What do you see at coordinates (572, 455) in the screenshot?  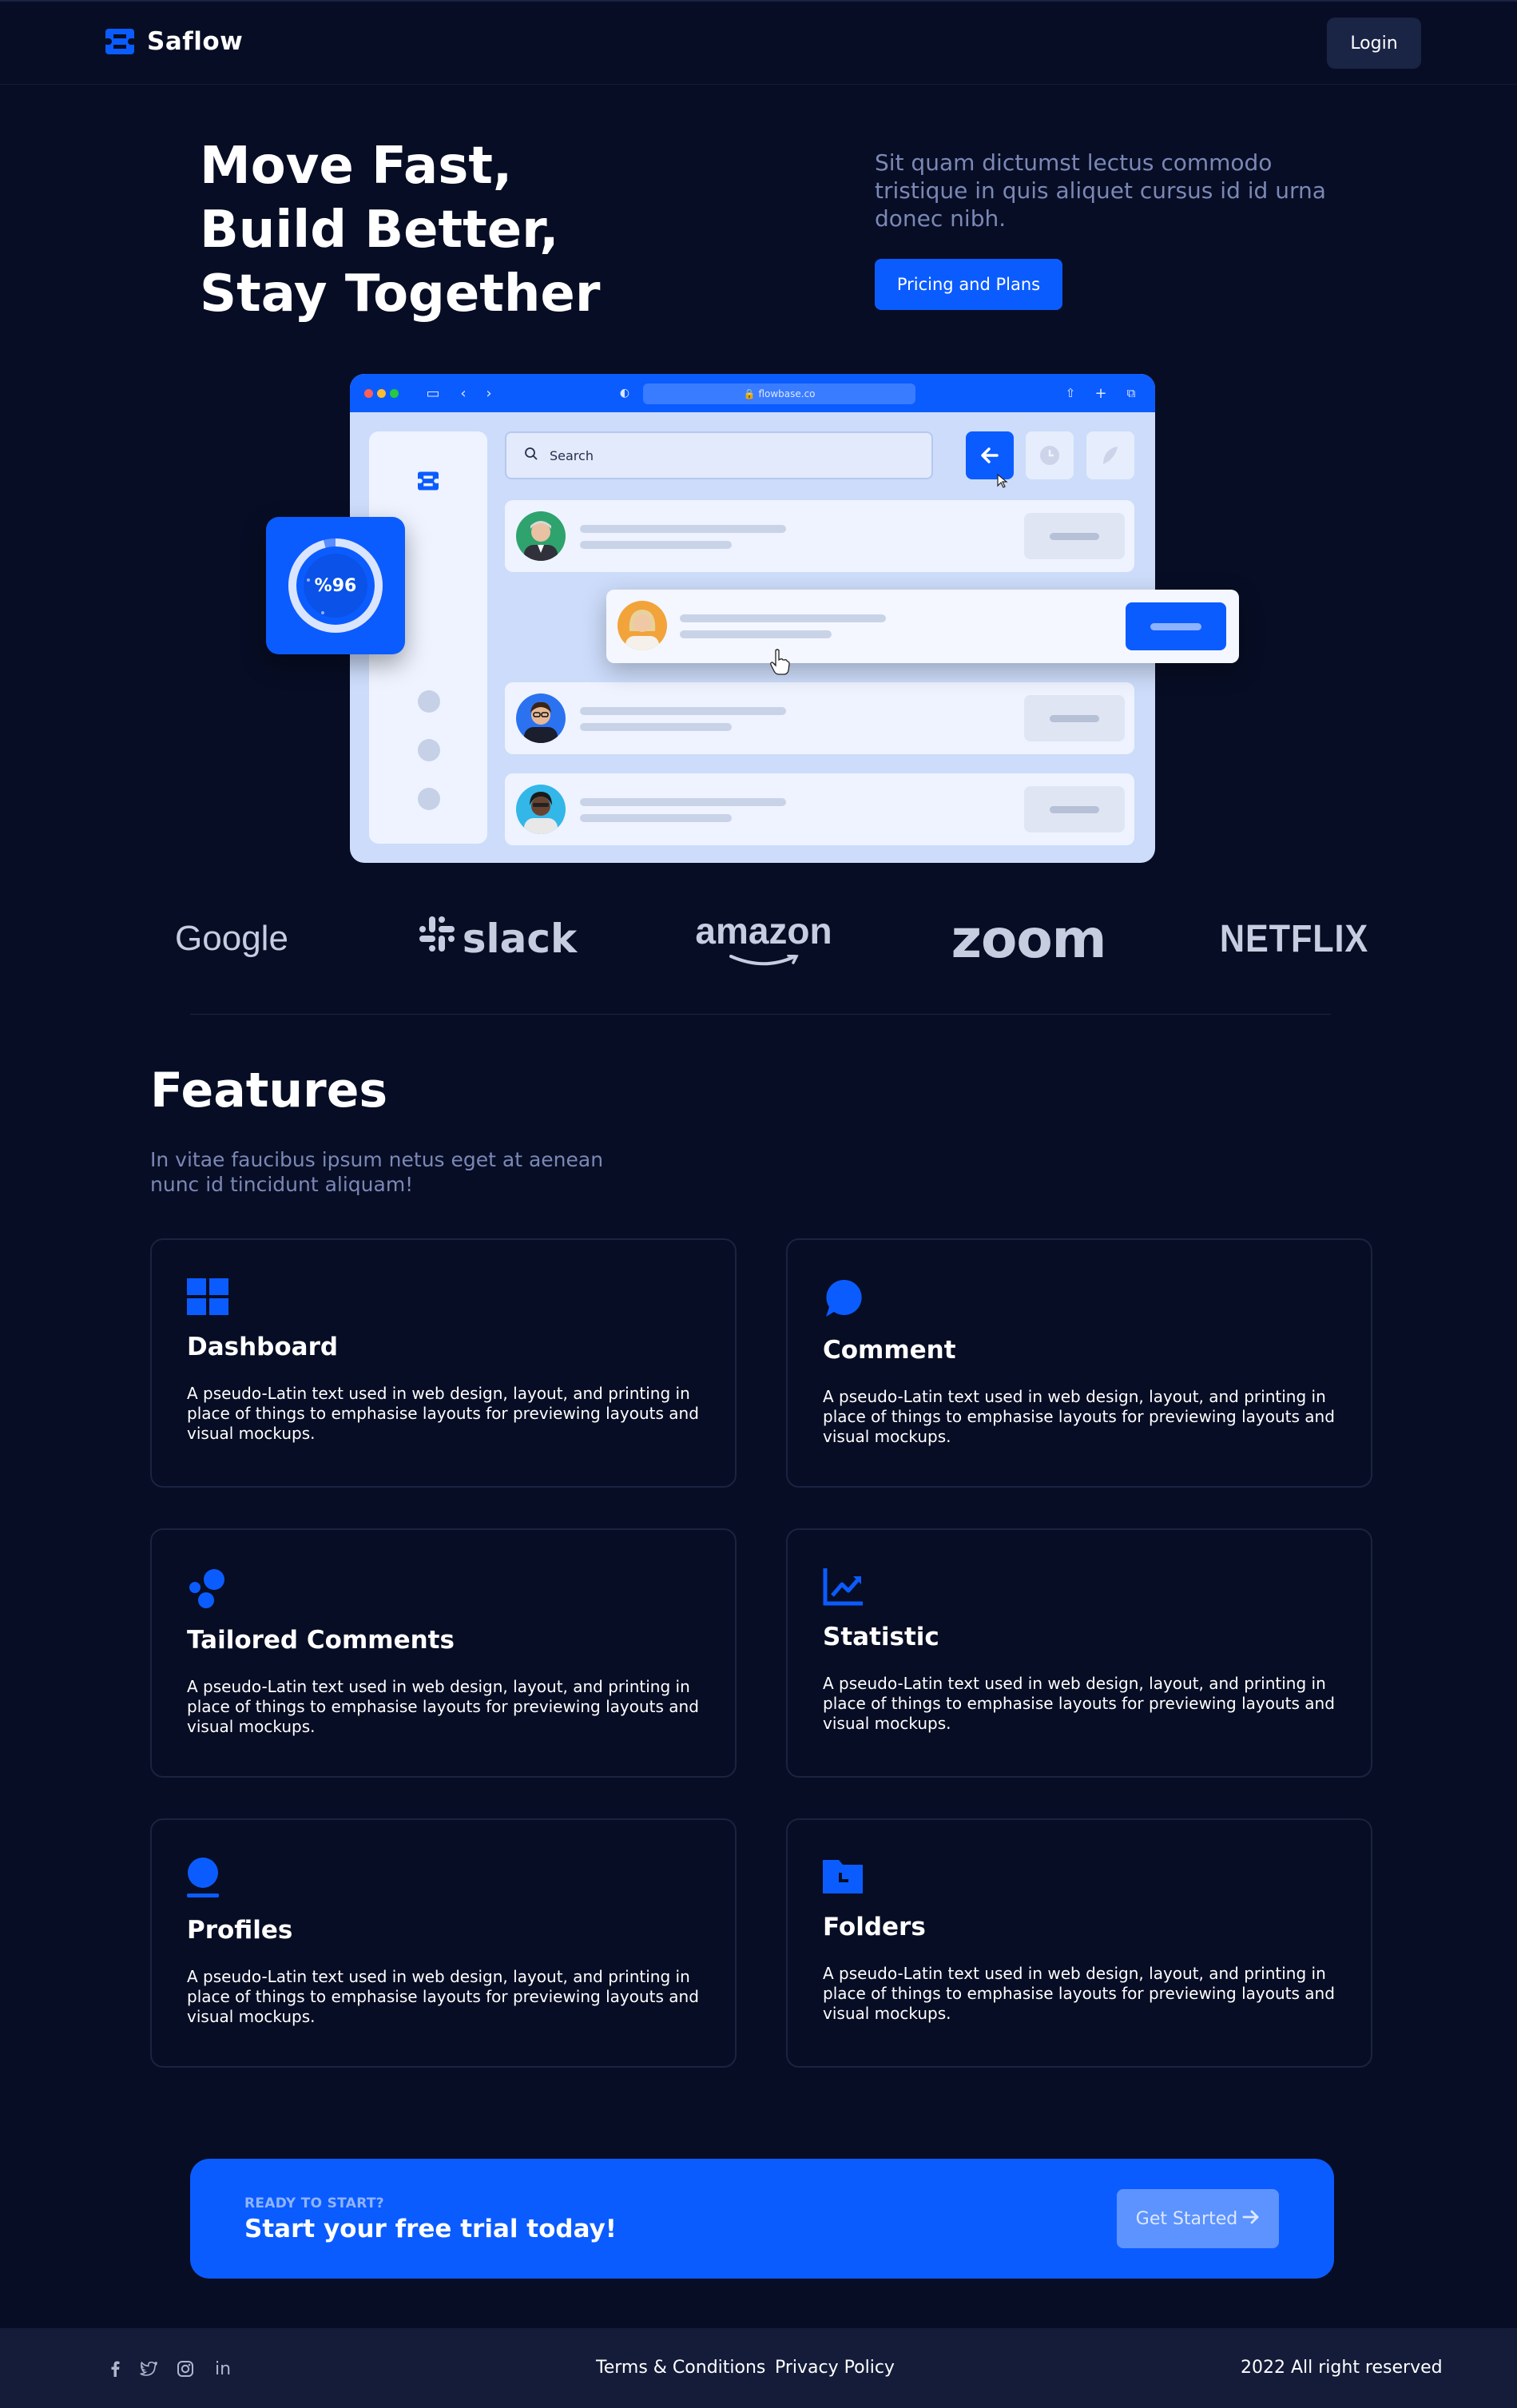 I see `search-placeholder: Search` at bounding box center [572, 455].